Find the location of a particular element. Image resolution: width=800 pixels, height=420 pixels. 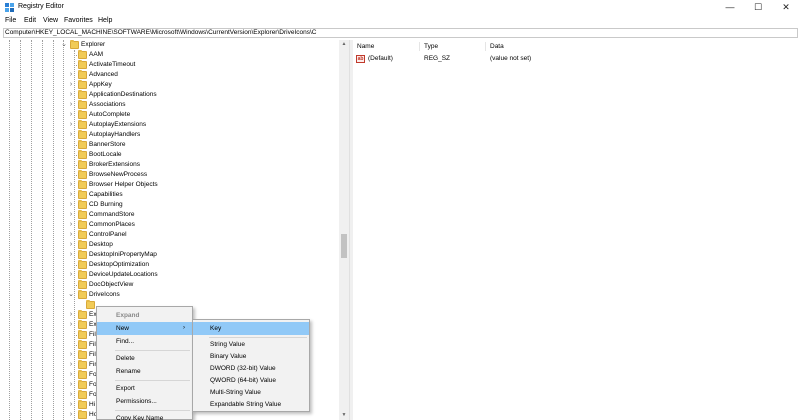

tree-node: › CommandStore is located at coordinates (169, 215).